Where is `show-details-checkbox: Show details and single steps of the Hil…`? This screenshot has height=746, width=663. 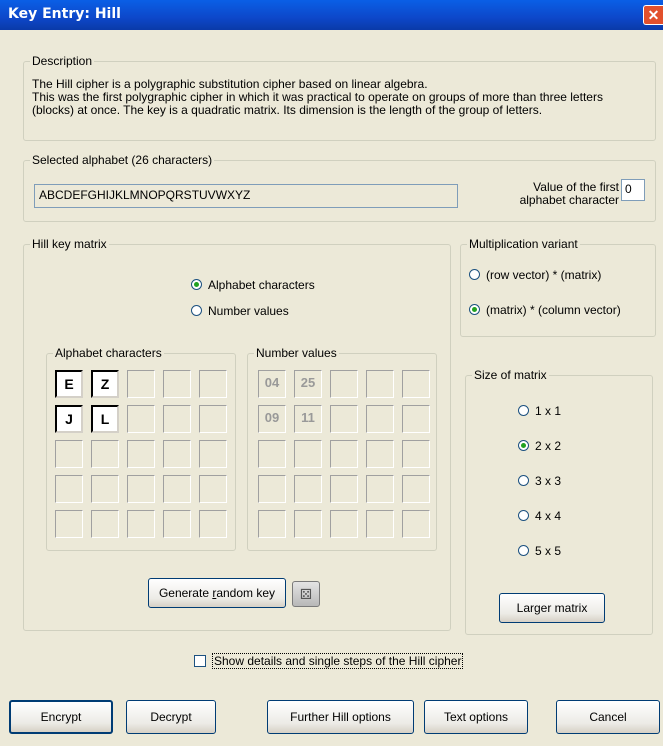 show-details-checkbox: Show details and single steps of the Hil… is located at coordinates (329, 661).